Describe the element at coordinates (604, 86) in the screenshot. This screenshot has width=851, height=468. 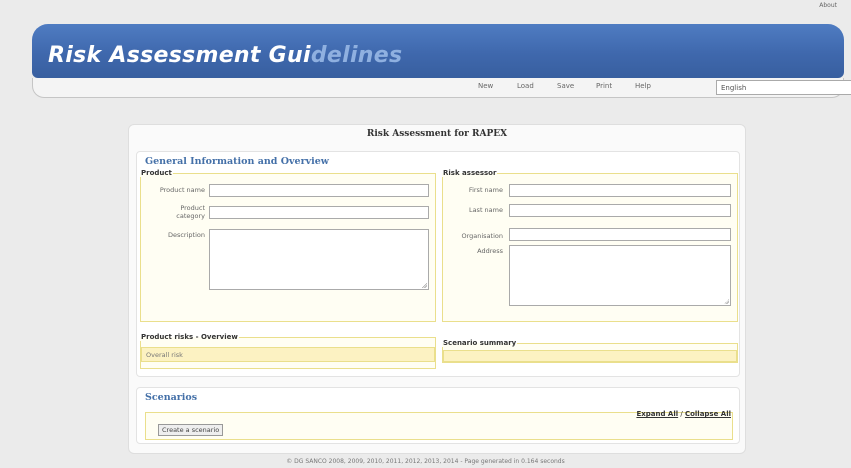
I see `menu-print: Print` at that location.